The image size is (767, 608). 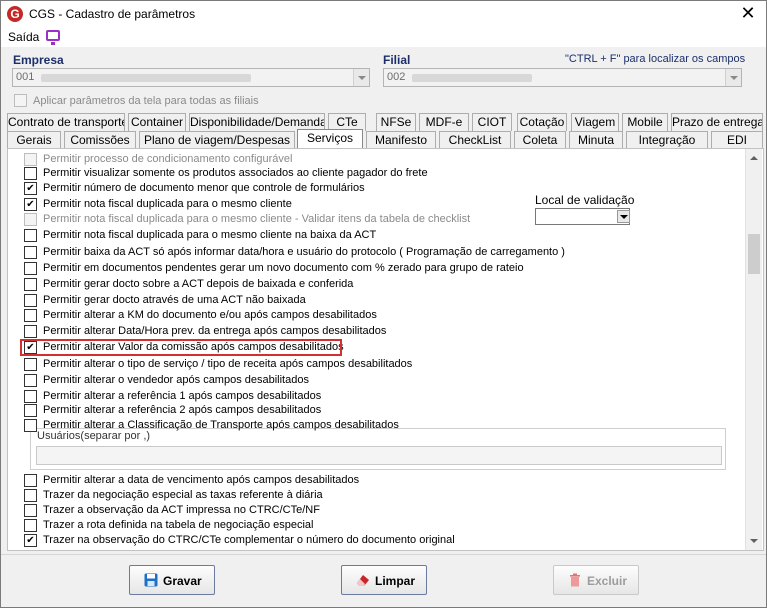 I want to click on tab-contrato-transporte: Contrato de transporte, so click(x=66, y=122).